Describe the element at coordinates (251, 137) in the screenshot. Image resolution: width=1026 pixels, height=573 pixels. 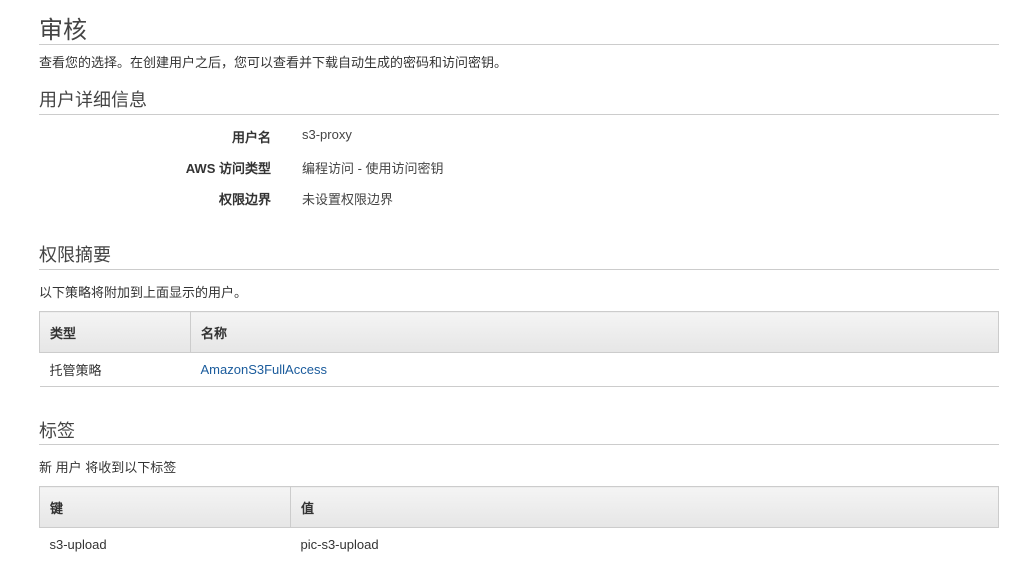
I see `username-label: 用户名` at that location.